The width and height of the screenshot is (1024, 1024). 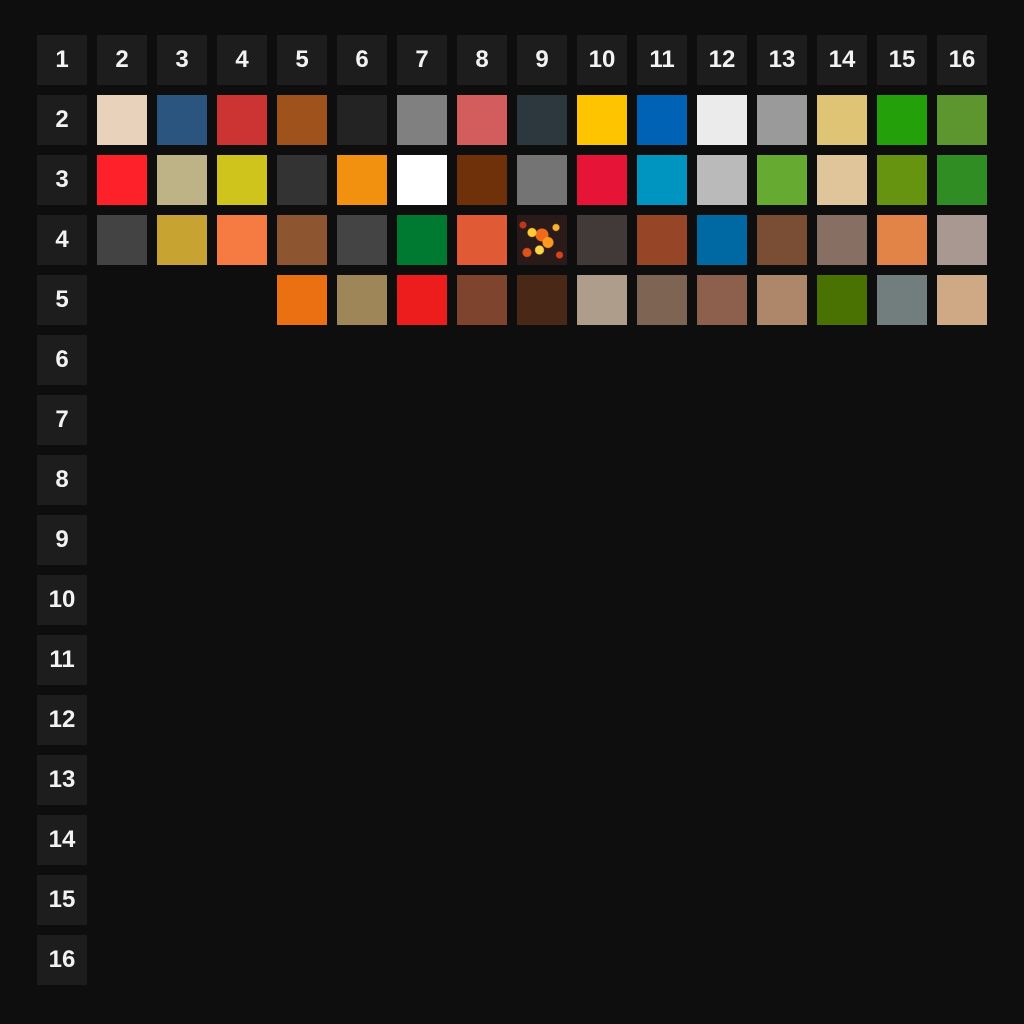 What do you see at coordinates (62, 300) in the screenshot?
I see `row-header-5: 5` at bounding box center [62, 300].